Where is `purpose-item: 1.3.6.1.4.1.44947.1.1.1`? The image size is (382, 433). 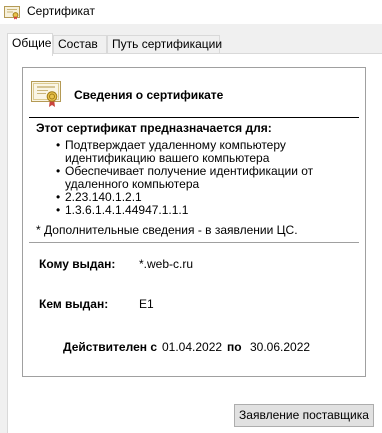
purpose-item: 1.3.6.1.4.1.44947.1.1.1 is located at coordinates (207, 211).